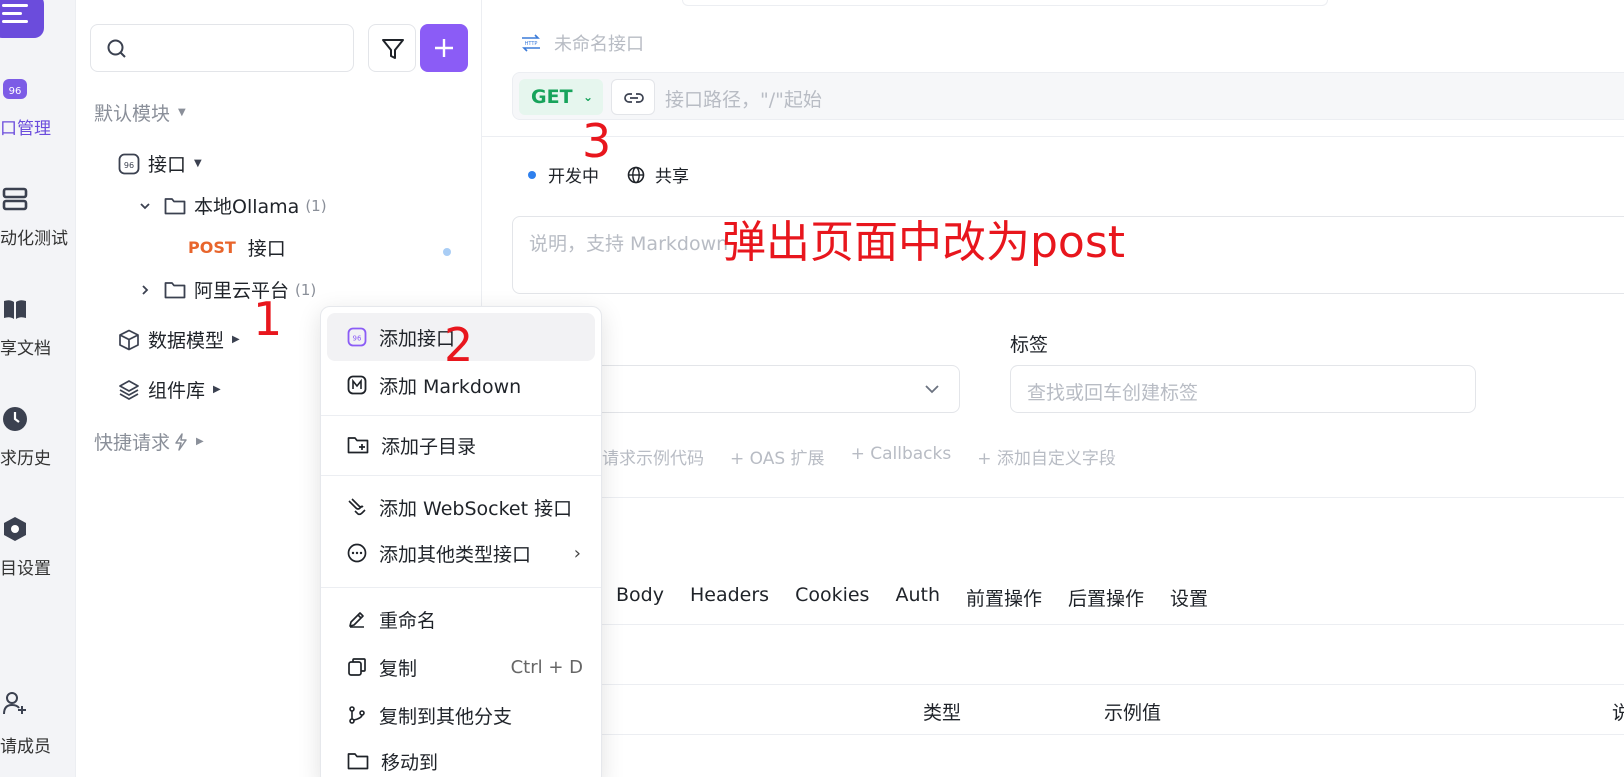  Describe the element at coordinates (561, 97) in the screenshot. I see `method-select: GET ⌄` at that location.